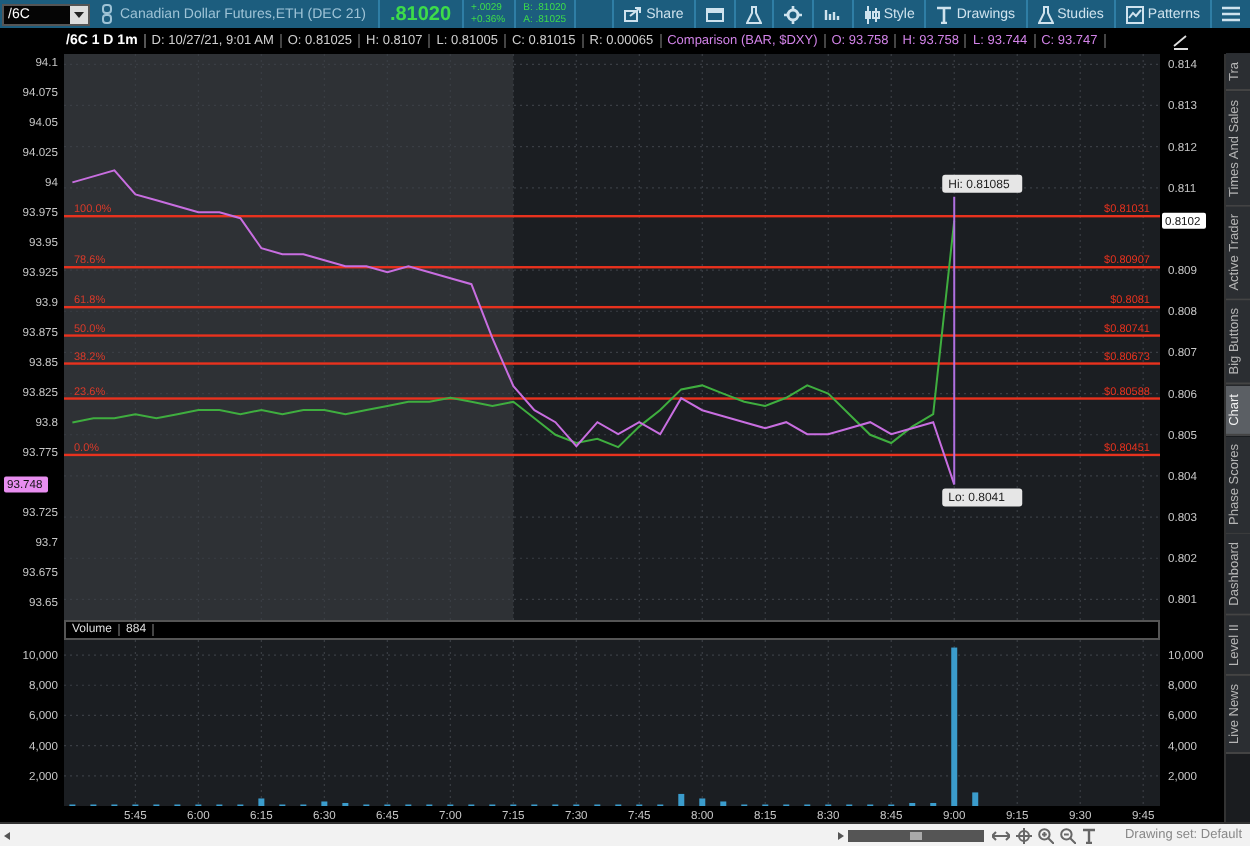 The height and width of the screenshot is (846, 1250). Describe the element at coordinates (1024, 835) in the screenshot. I see `crosshair-icon` at that location.